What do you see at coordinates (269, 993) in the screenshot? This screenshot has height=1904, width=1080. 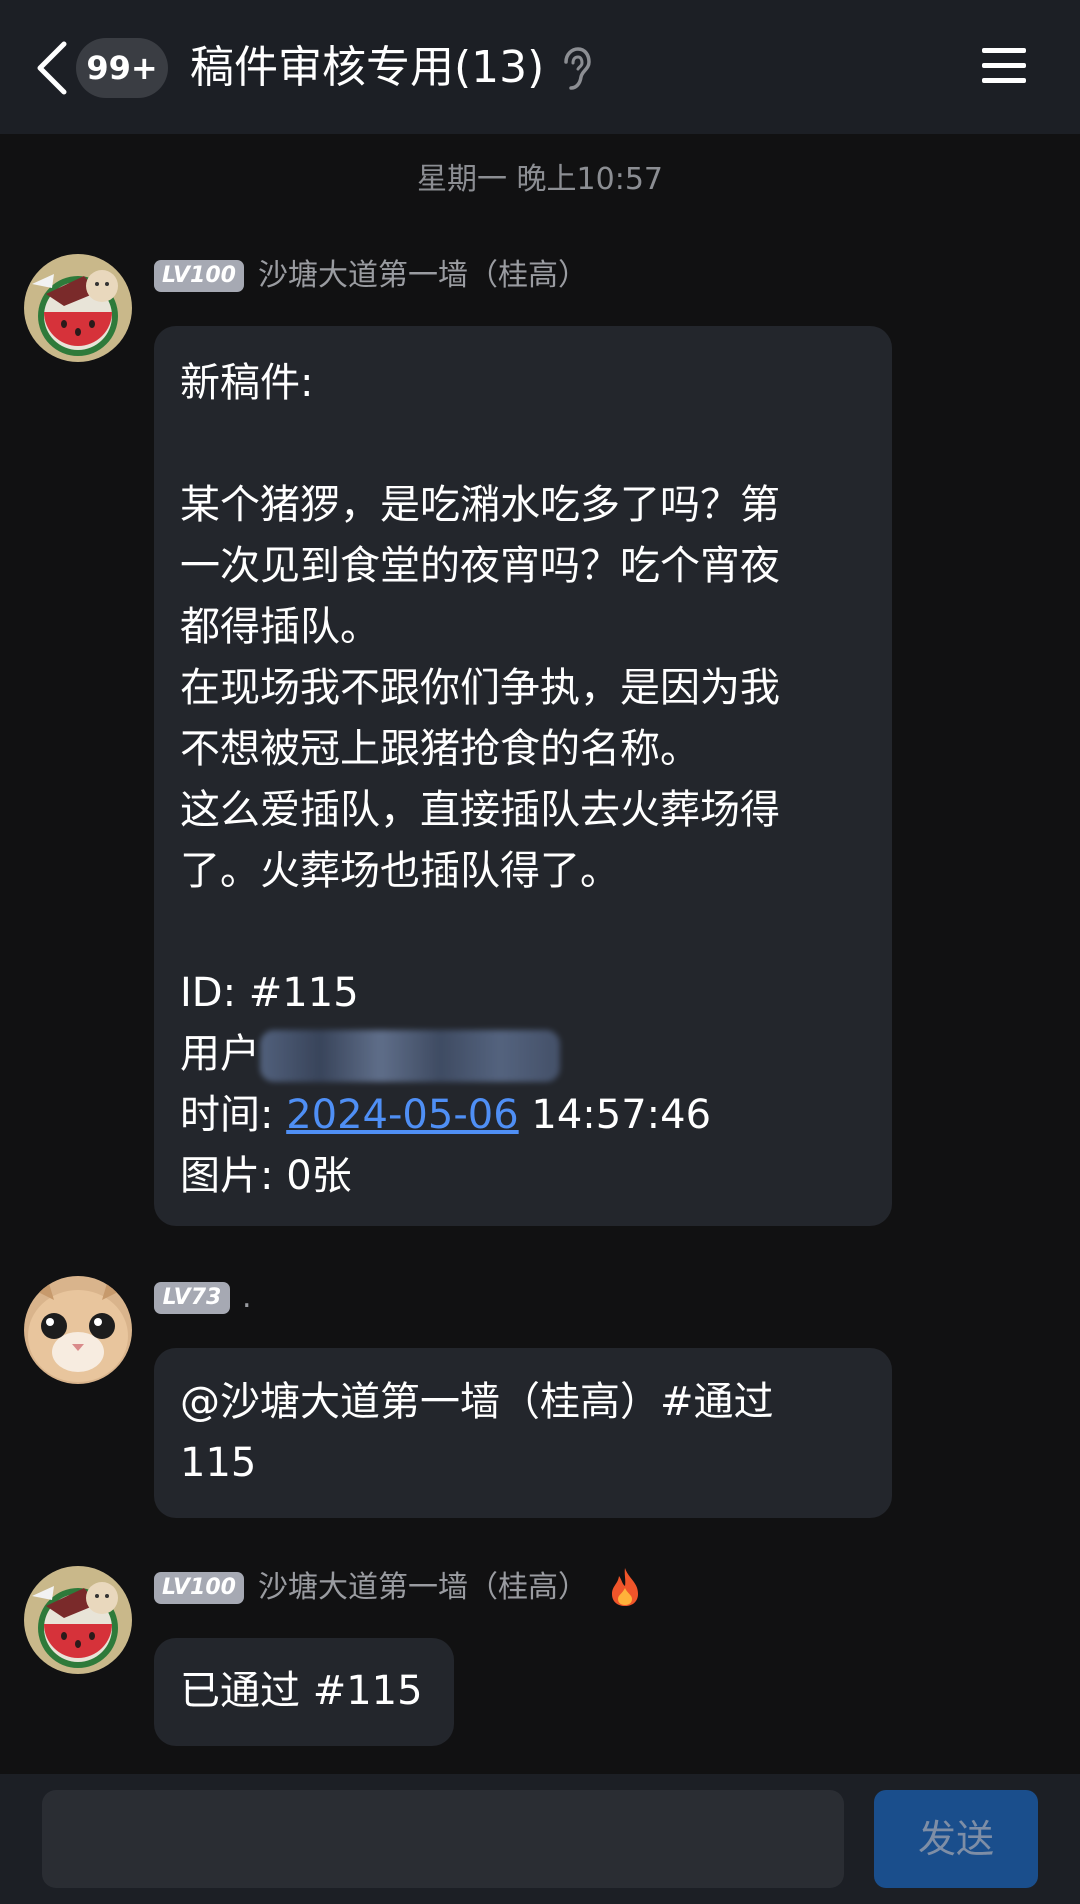 I see `message-line: ID: #115` at bounding box center [269, 993].